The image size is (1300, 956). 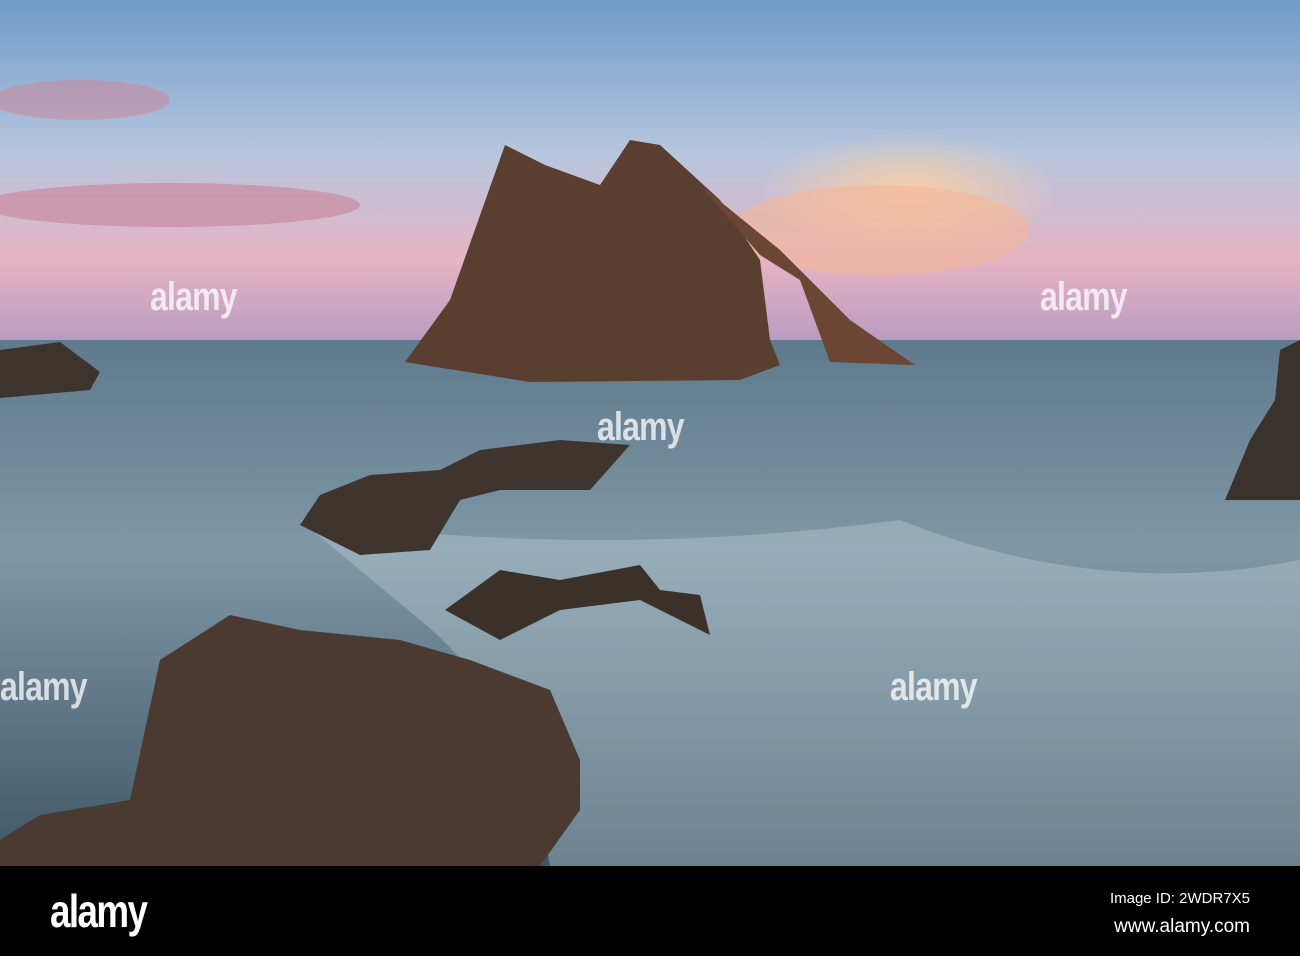 I want to click on alamy-logo: alamy, so click(x=99, y=911).